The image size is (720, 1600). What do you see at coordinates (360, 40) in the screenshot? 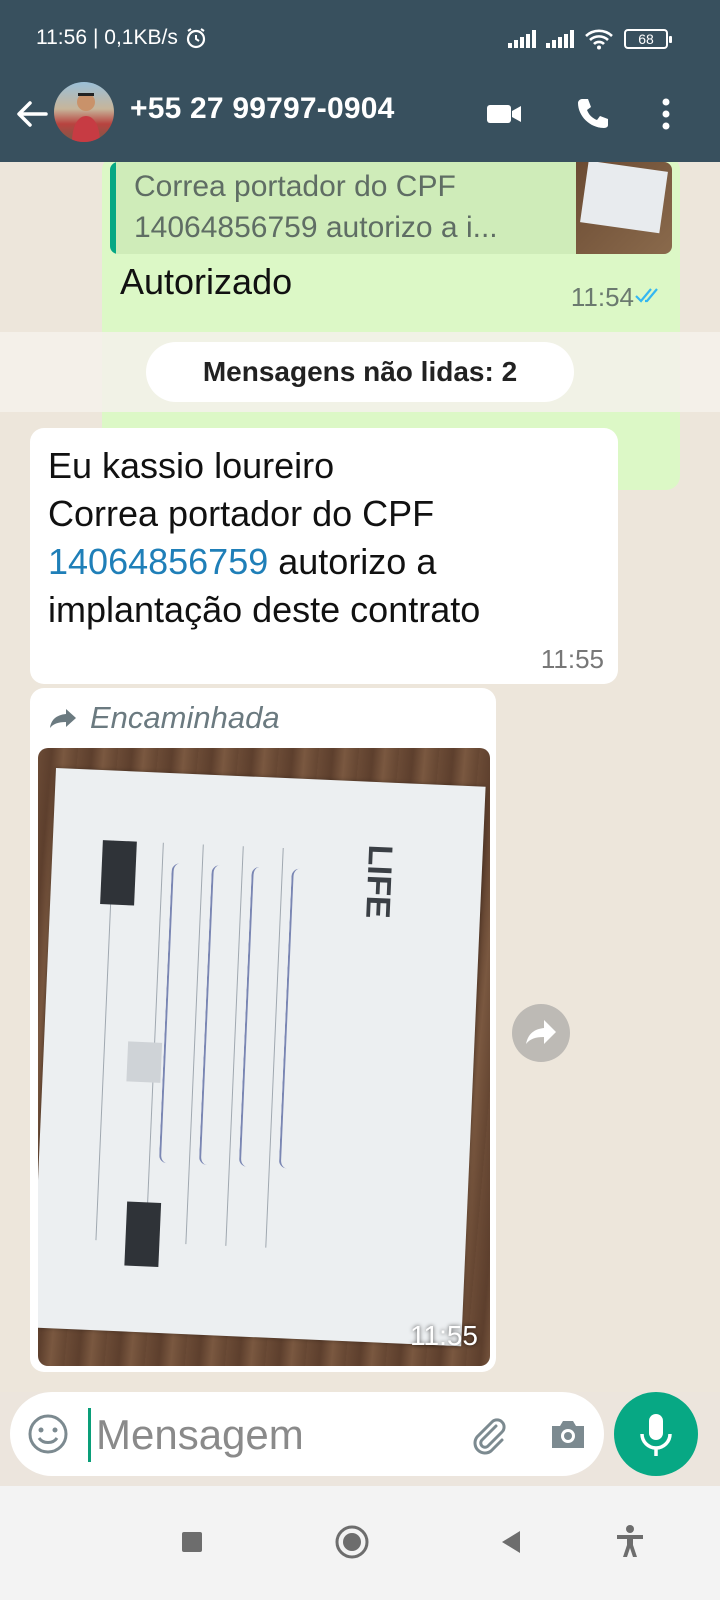
I see `status-bar: 11:56 | 0,1KB/s 68` at bounding box center [360, 40].